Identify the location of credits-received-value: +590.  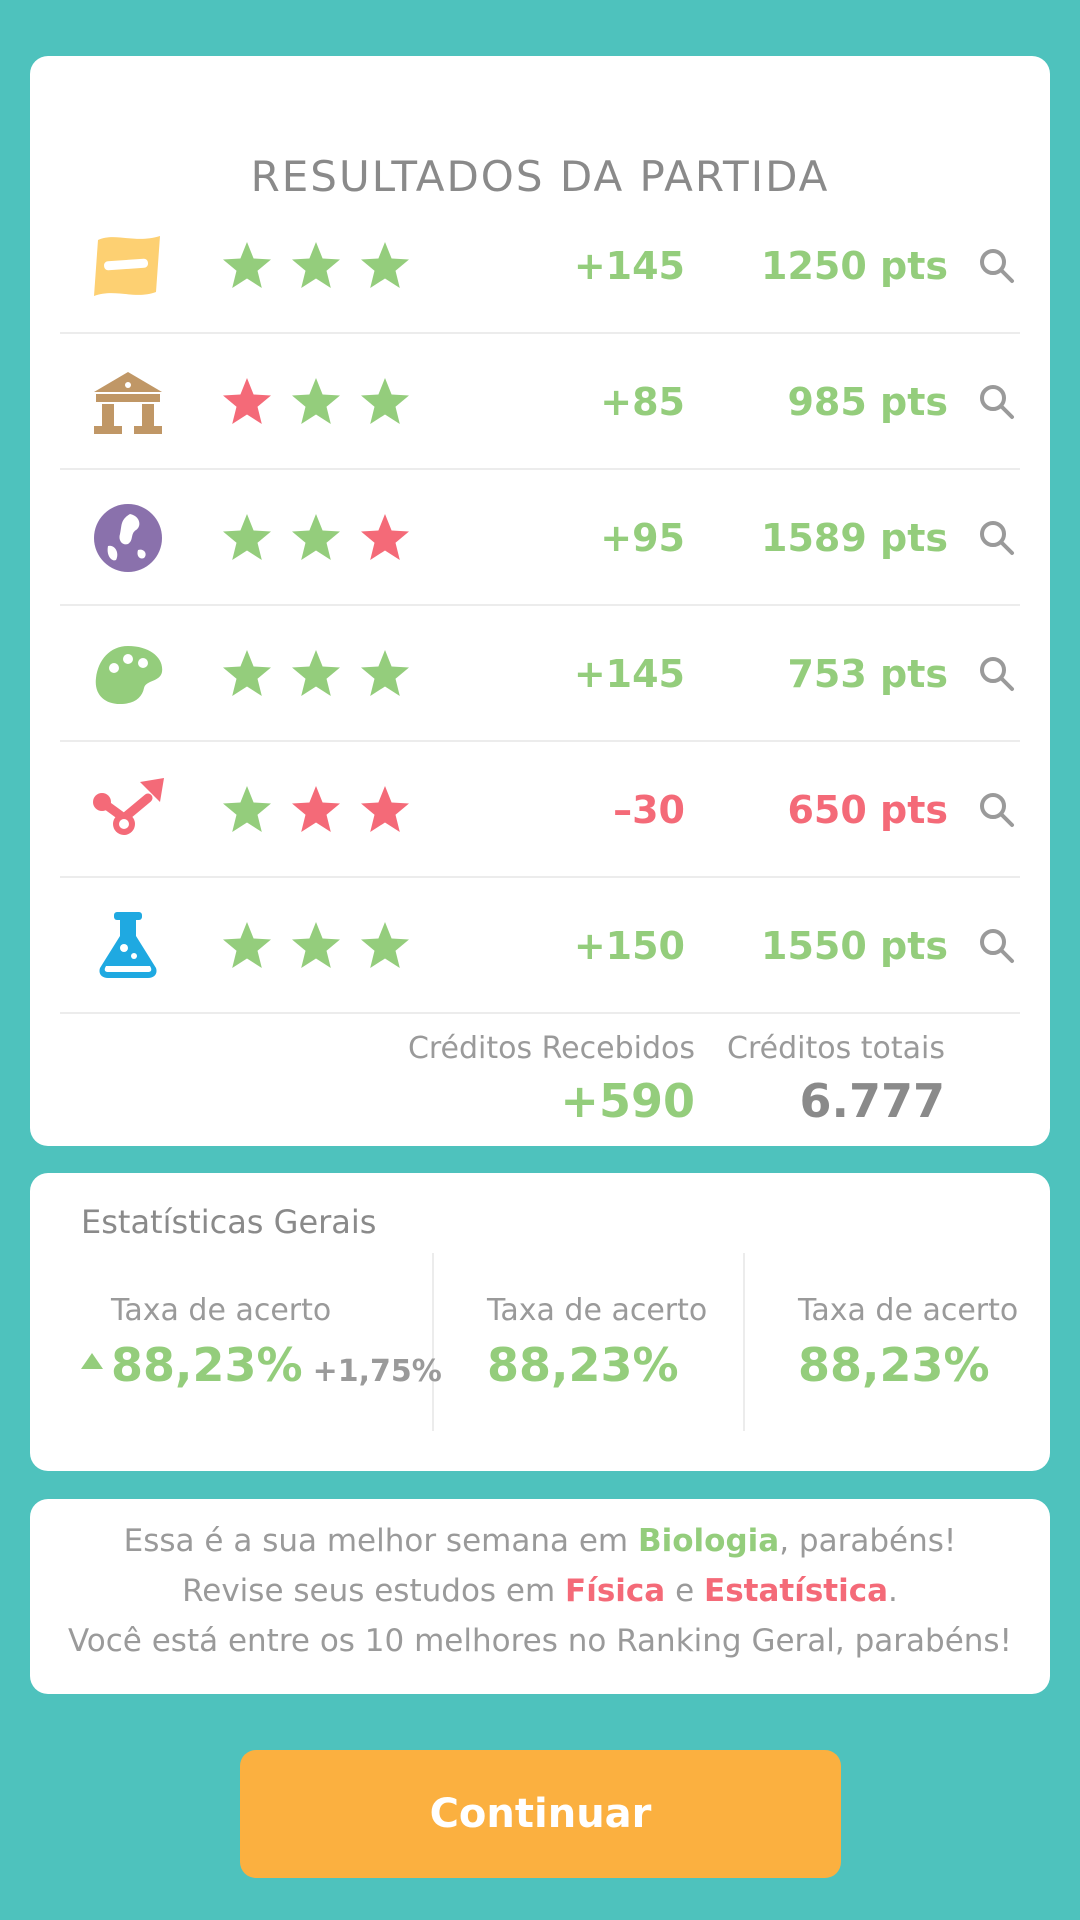
(627, 1101).